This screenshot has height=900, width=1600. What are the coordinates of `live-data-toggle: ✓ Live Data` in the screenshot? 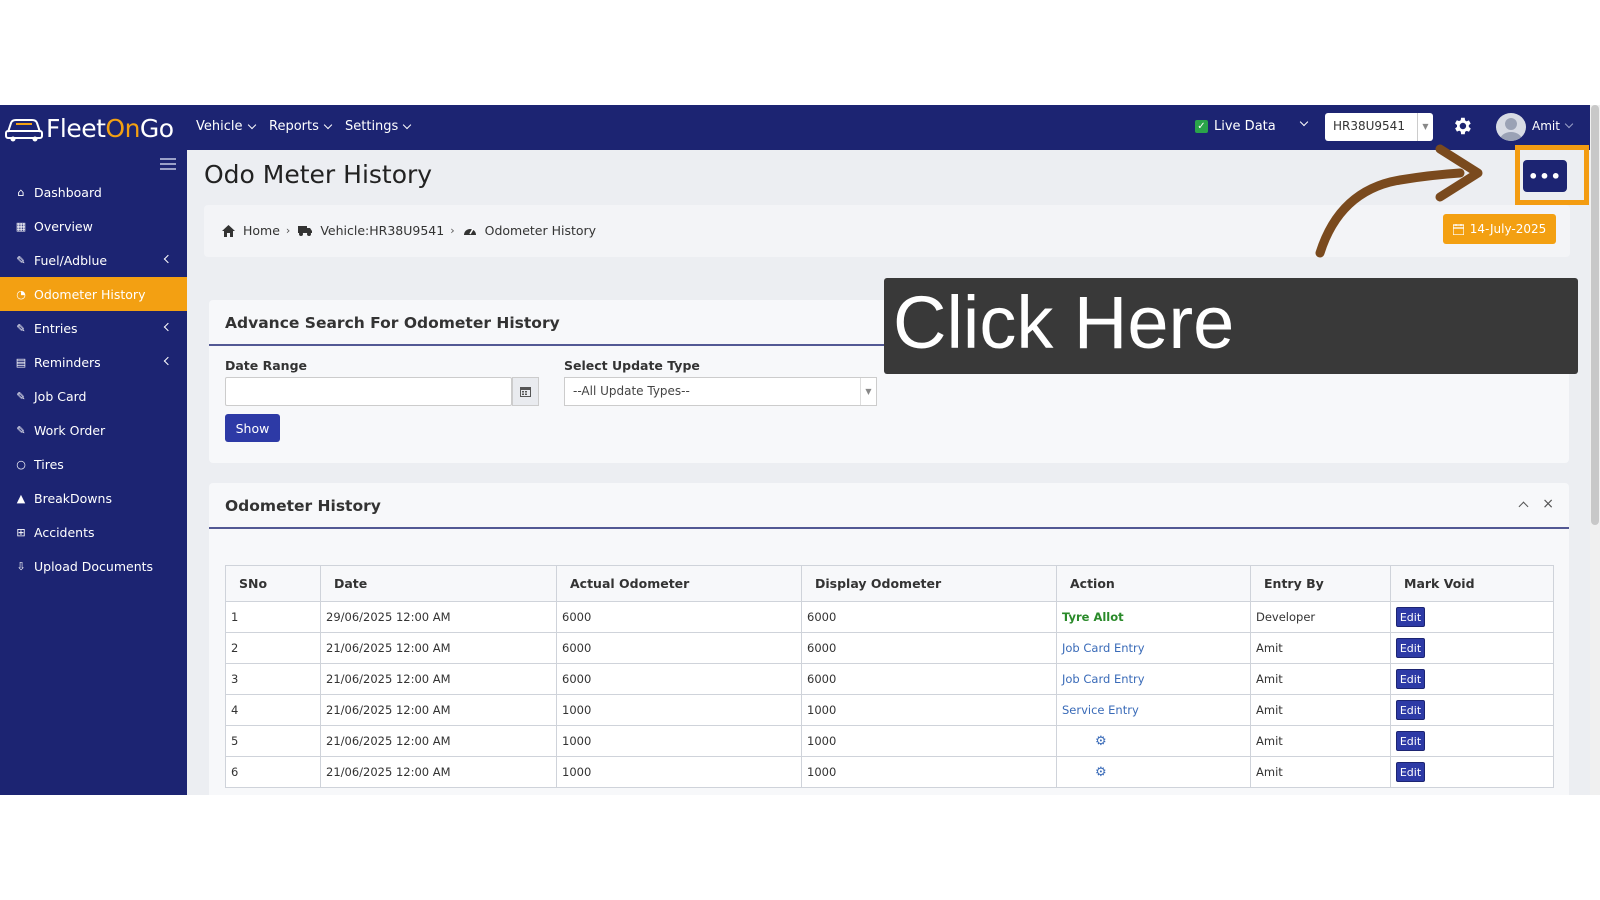 It's located at (1235, 126).